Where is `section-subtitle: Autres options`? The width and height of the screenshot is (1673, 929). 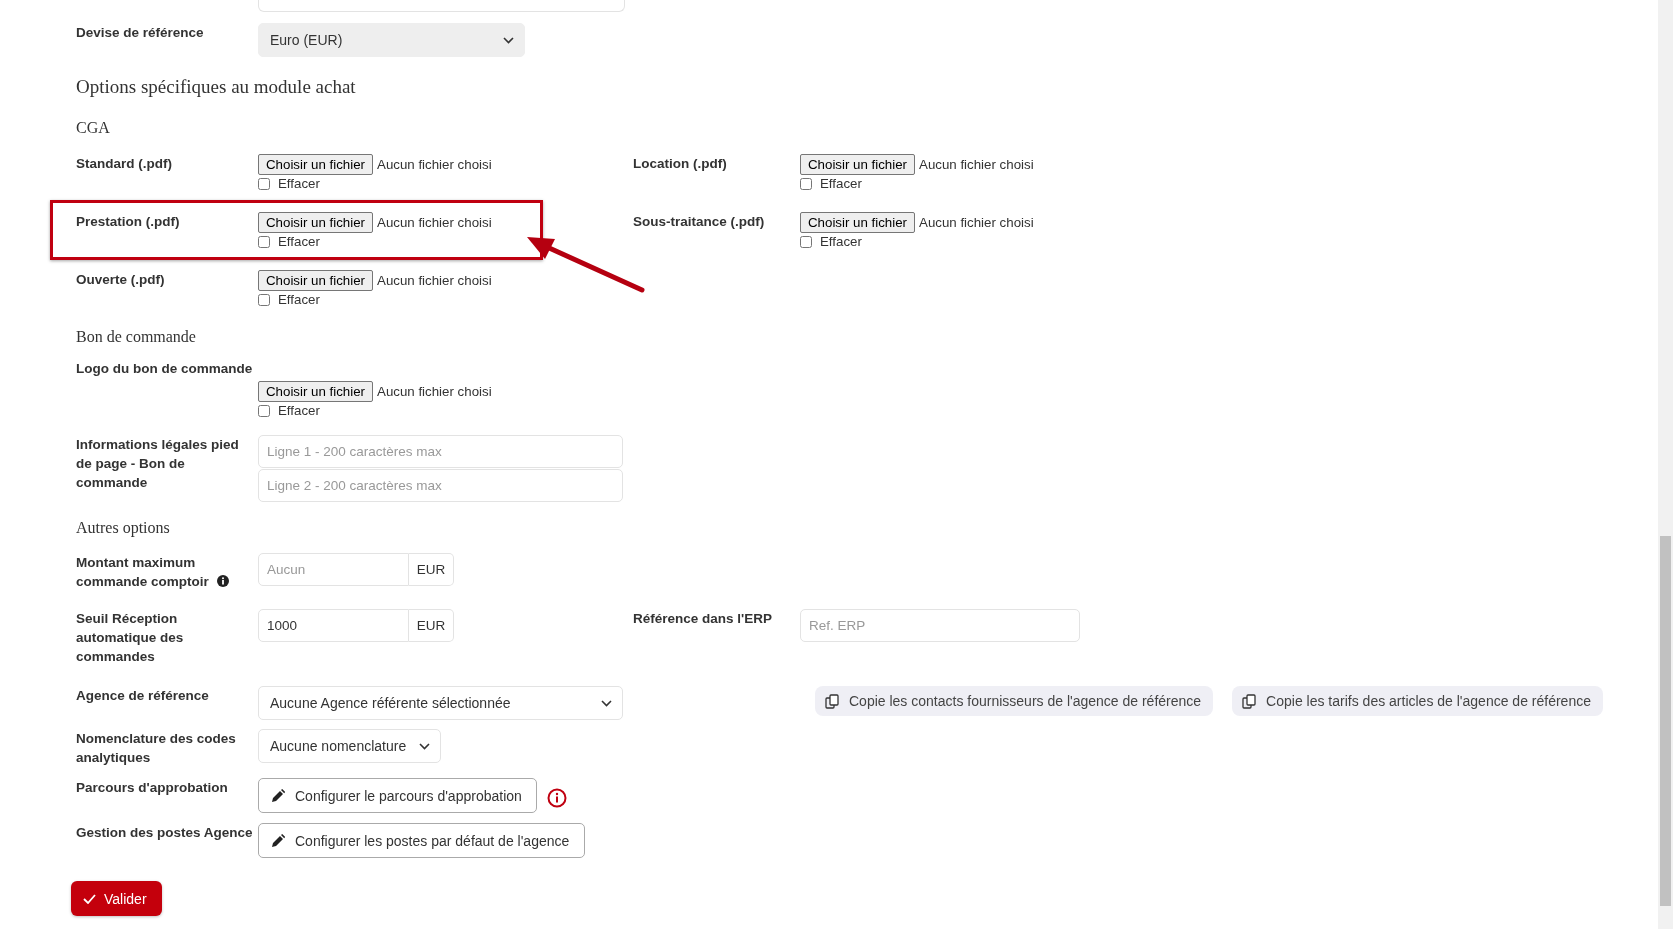 section-subtitle: Autres options is located at coordinates (123, 528).